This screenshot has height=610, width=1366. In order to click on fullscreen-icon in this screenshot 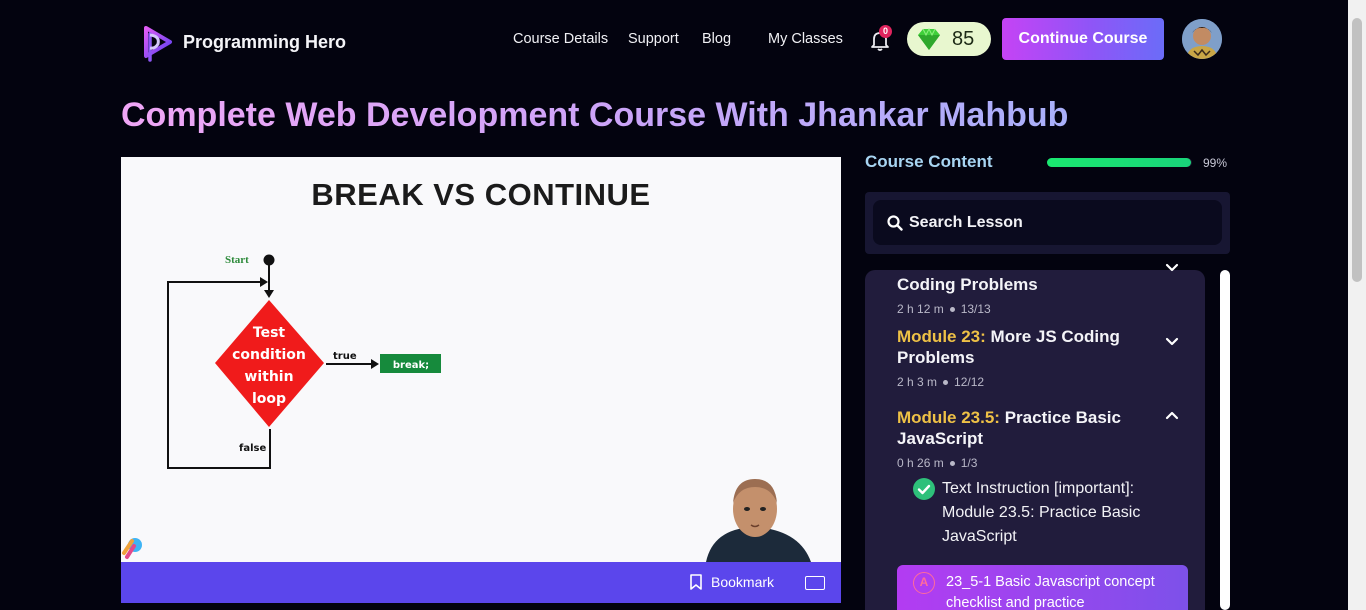, I will do `click(815, 583)`.